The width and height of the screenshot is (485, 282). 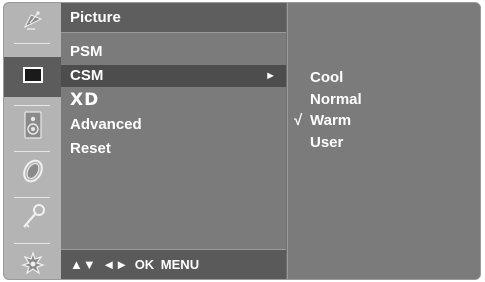 What do you see at coordinates (87, 75) in the screenshot?
I see `menu-item-label: CSM` at bounding box center [87, 75].